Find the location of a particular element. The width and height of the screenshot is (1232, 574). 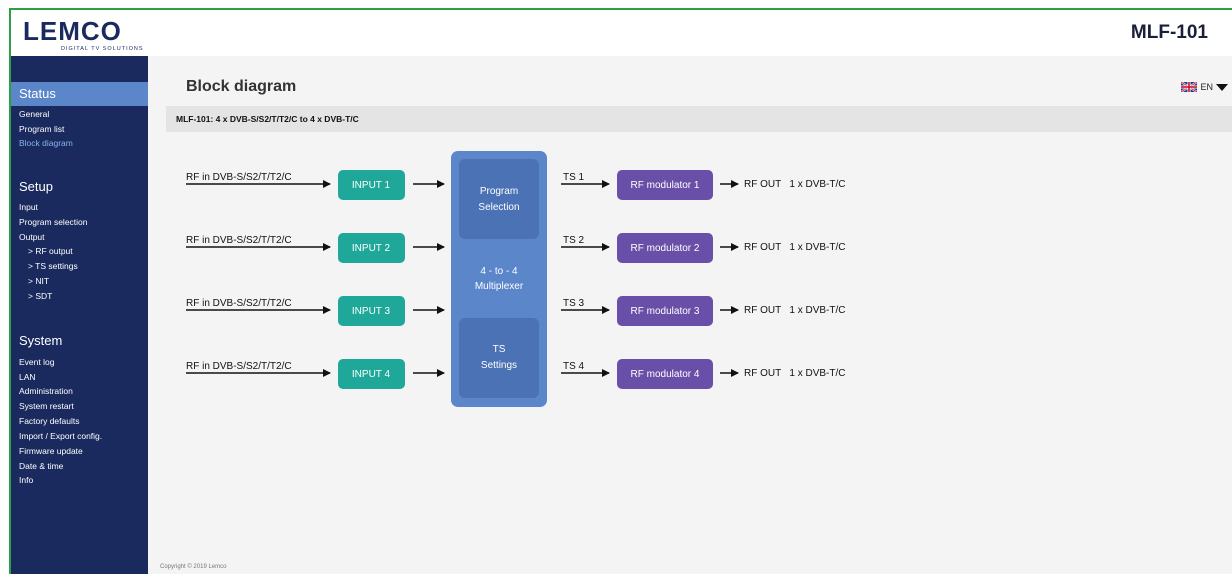

sidebar-item-date-time: Date & time is located at coordinates (41, 466).